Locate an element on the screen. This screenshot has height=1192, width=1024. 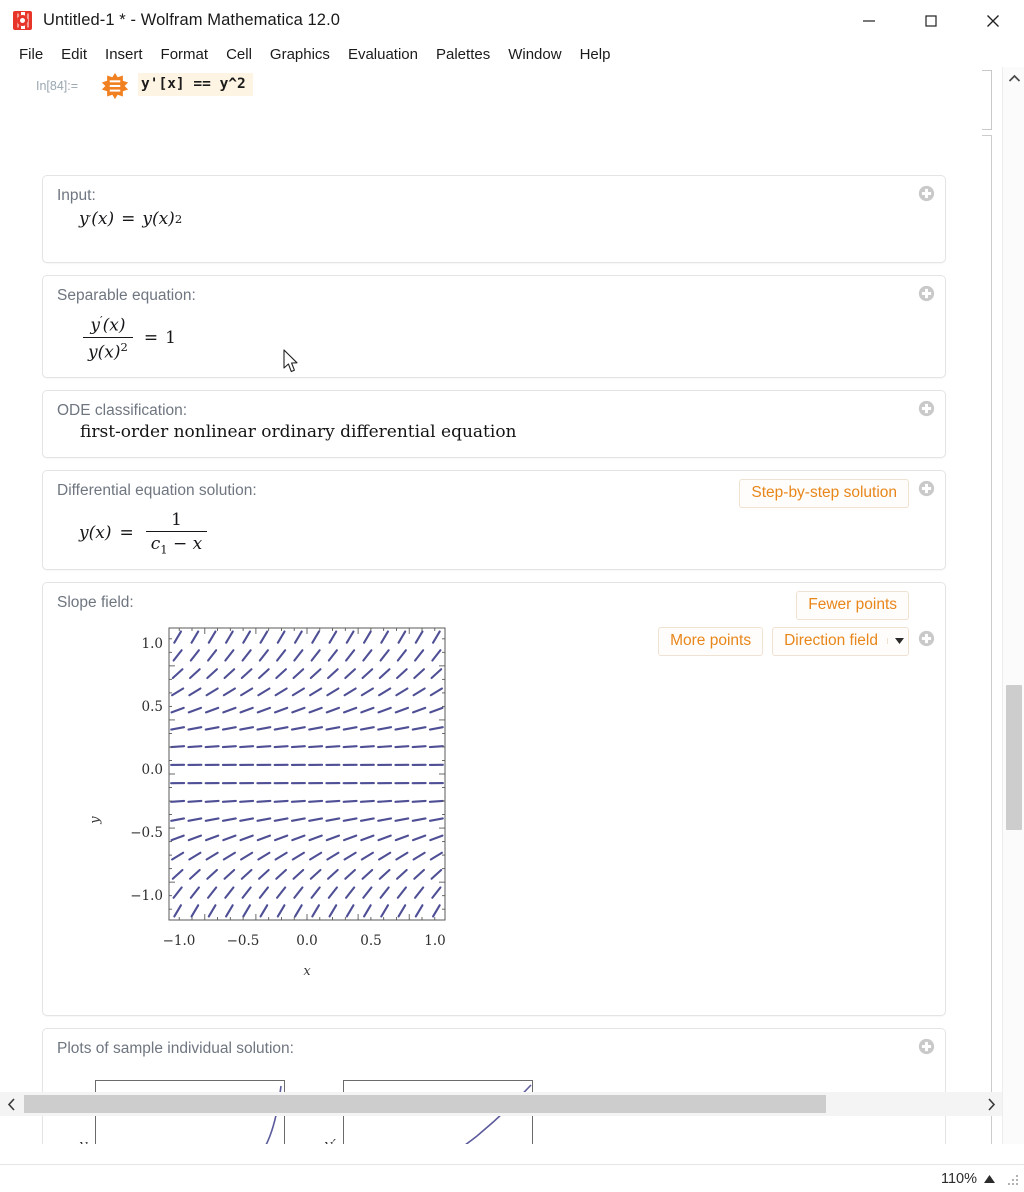
menu-item-window: Window is located at coordinates (534, 54).